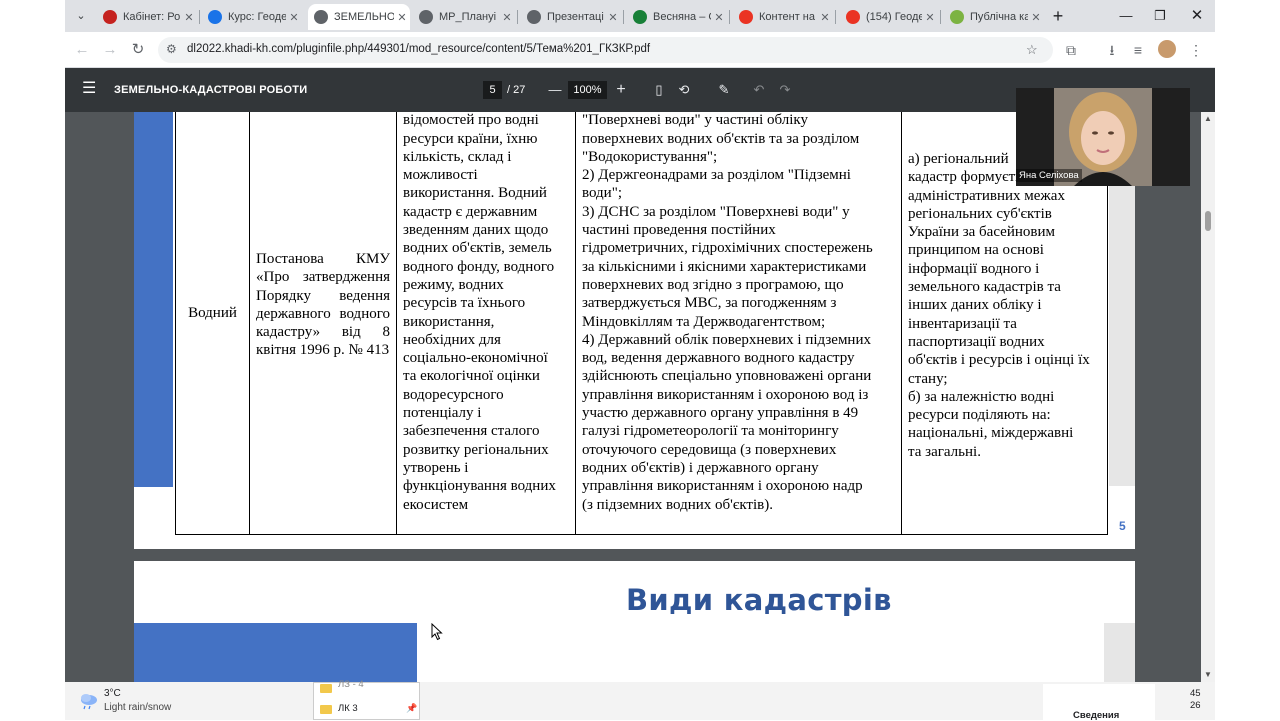 The image size is (1280, 721). I want to click on text-line: "Водокористування";, so click(650, 156).